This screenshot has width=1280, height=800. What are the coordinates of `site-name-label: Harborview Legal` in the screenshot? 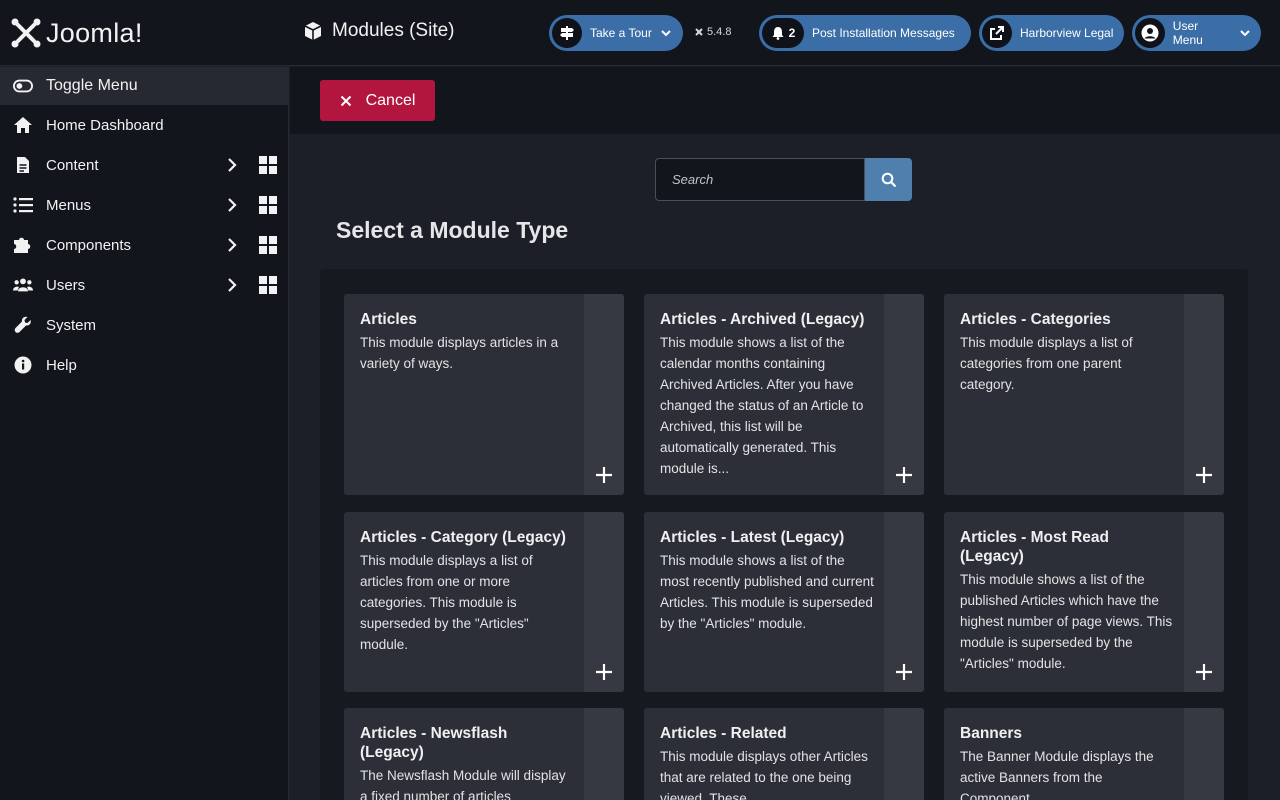 It's located at (1067, 33).